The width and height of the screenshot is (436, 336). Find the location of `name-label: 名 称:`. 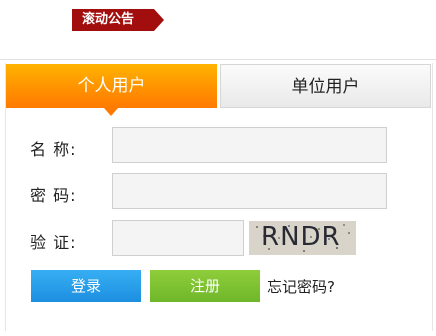

name-label: 名 称: is located at coordinates (53, 149).